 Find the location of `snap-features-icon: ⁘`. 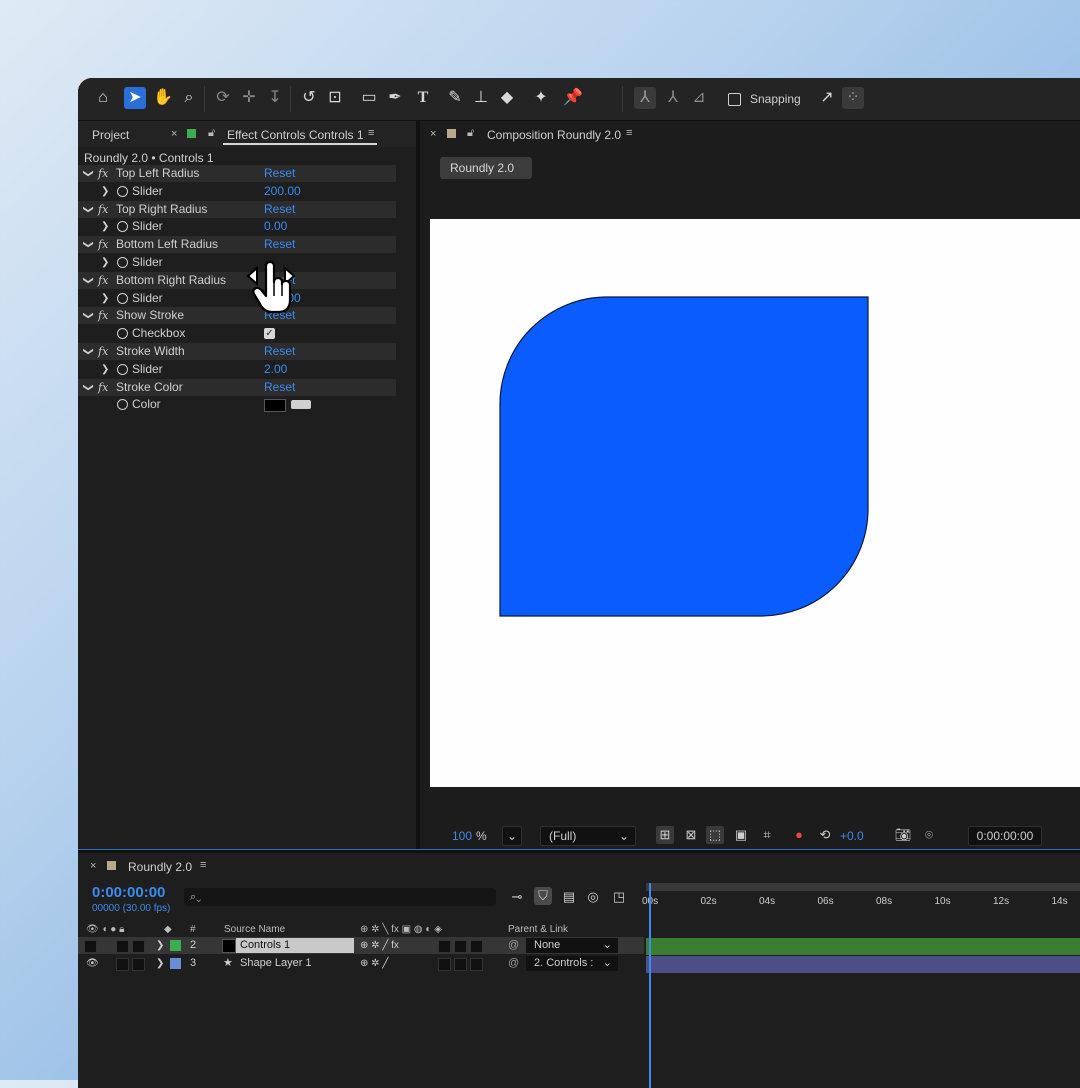

snap-features-icon: ⁘ is located at coordinates (853, 98).